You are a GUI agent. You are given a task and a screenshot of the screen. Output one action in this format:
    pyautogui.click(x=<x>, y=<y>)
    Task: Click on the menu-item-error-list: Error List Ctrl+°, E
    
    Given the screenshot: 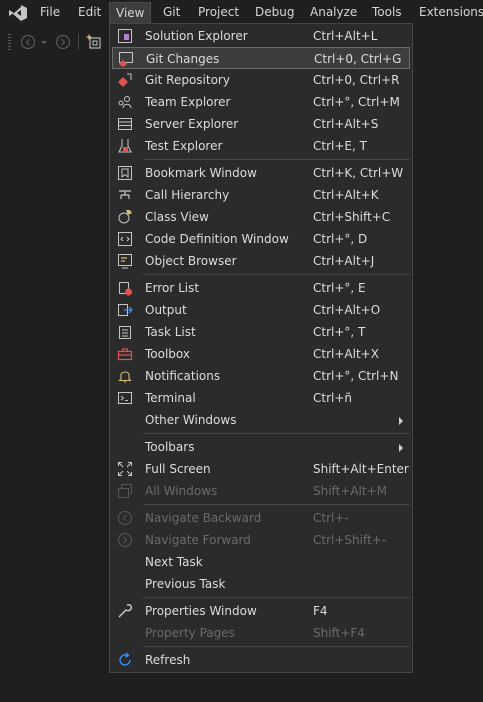 What is the action you would take?
    pyautogui.click(x=261, y=288)
    